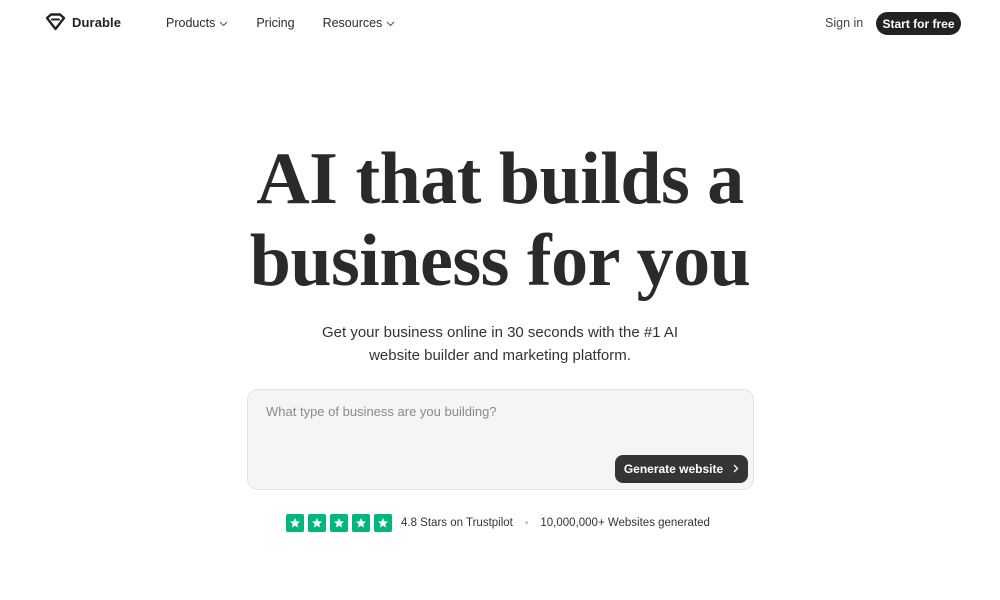 The width and height of the screenshot is (1000, 600). Describe the element at coordinates (918, 23) in the screenshot. I see `start-for-free-button: Start for free` at that location.